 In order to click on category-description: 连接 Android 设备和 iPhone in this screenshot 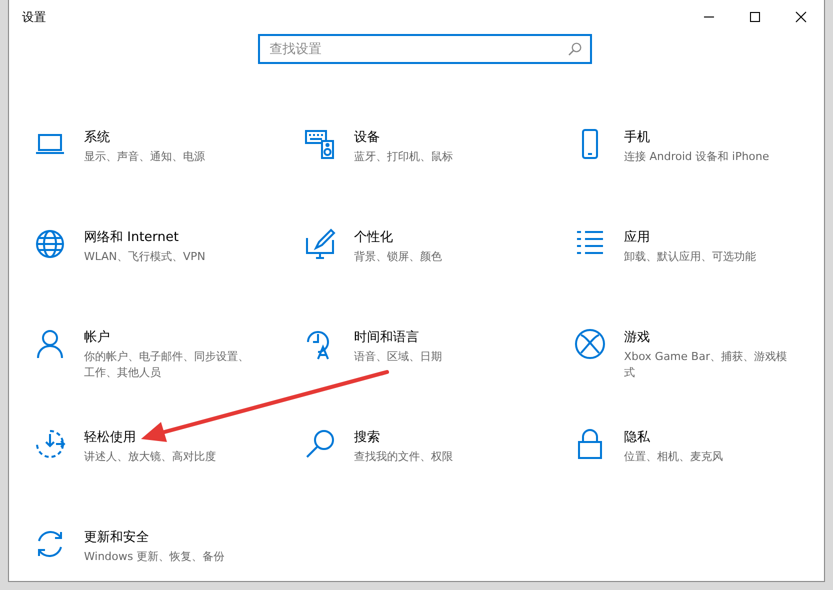, I will do `click(697, 157)`.